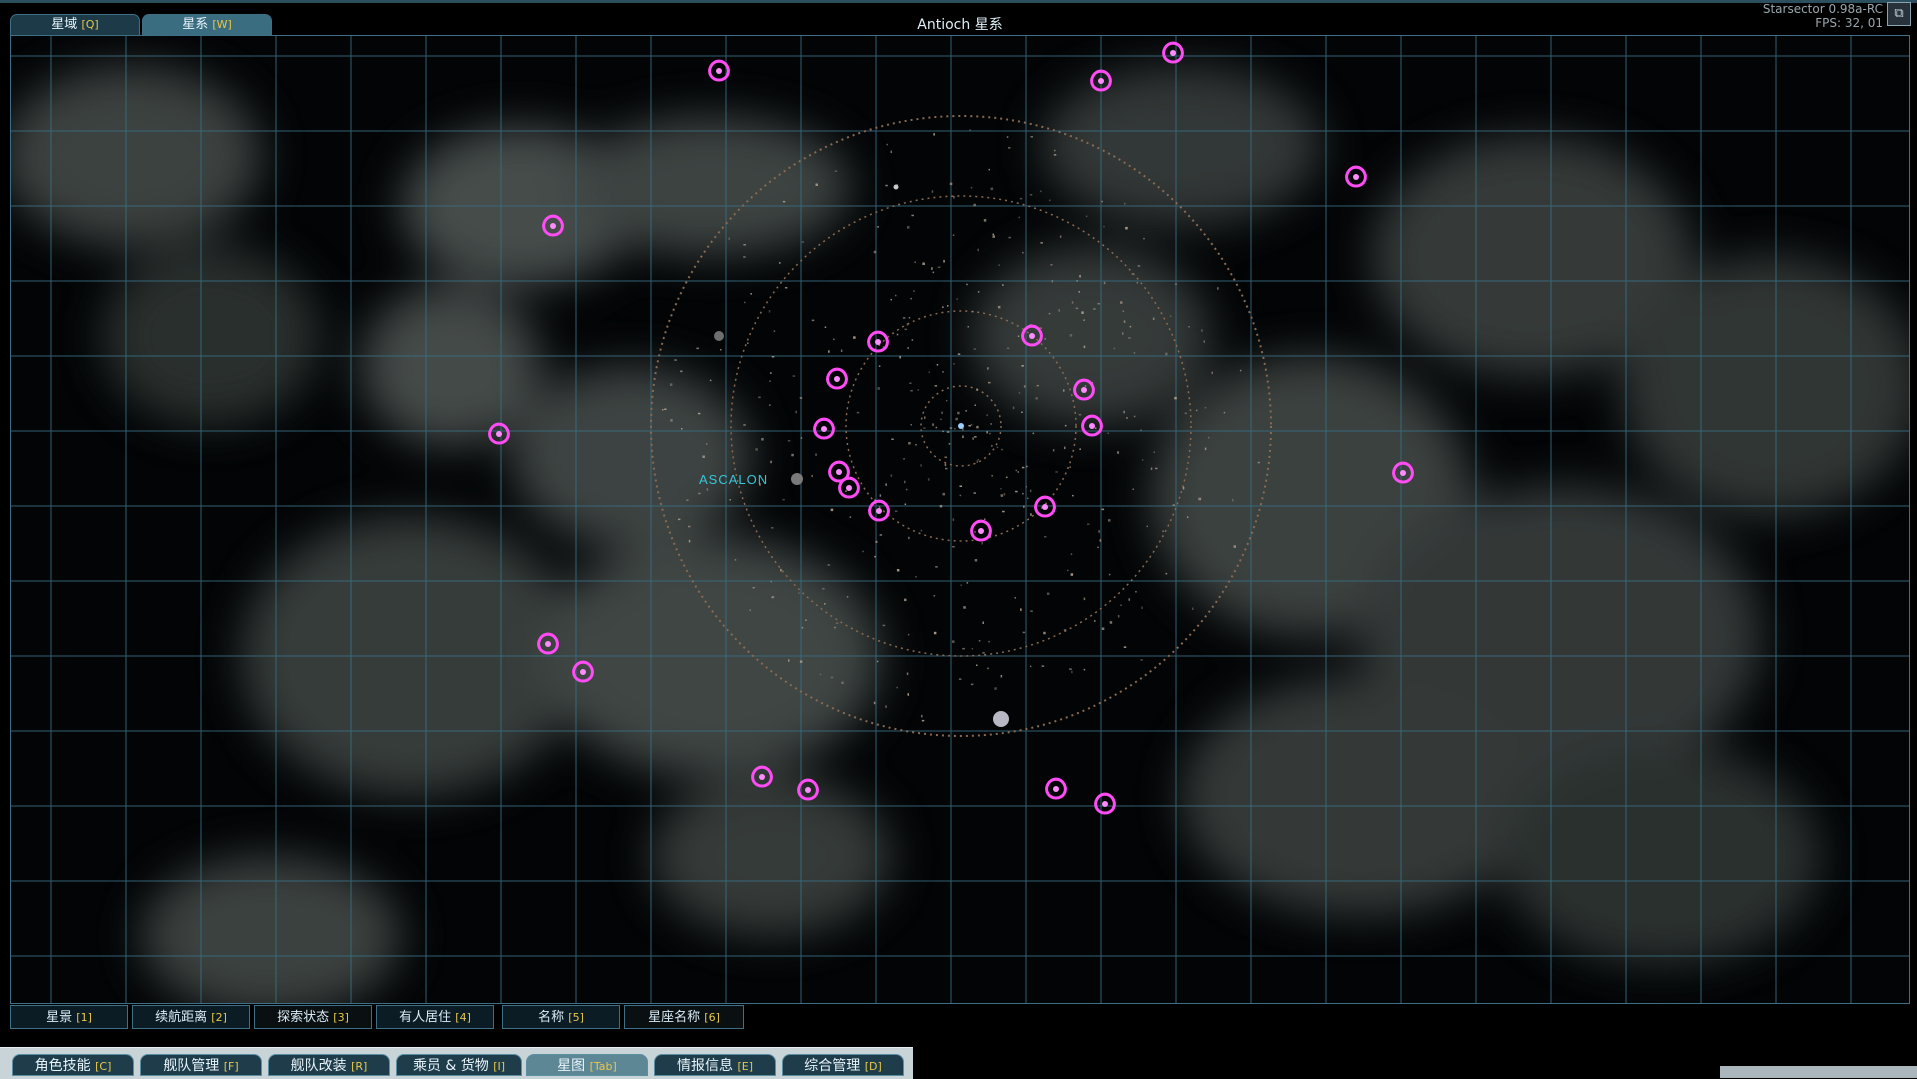 The image size is (1917, 1079). Describe the element at coordinates (1849, 23) in the screenshot. I see `fps-text: FPS: 32, 01` at that location.